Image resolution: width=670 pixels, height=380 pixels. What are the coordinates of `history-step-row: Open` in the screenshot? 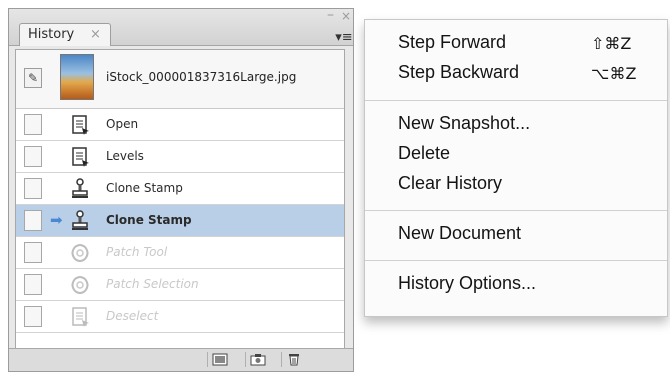 It's located at (180, 125).